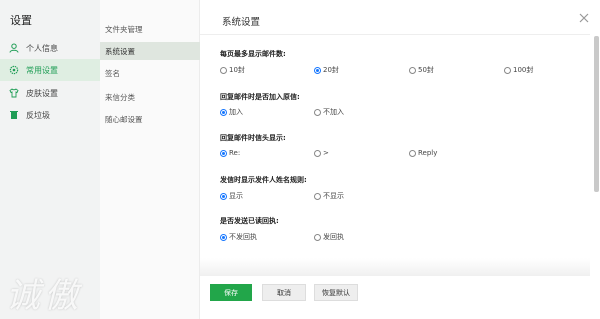 This screenshot has height=319, width=600. I want to click on setting-label-reply-header: 回复邮件时信头显示:, so click(253, 138).